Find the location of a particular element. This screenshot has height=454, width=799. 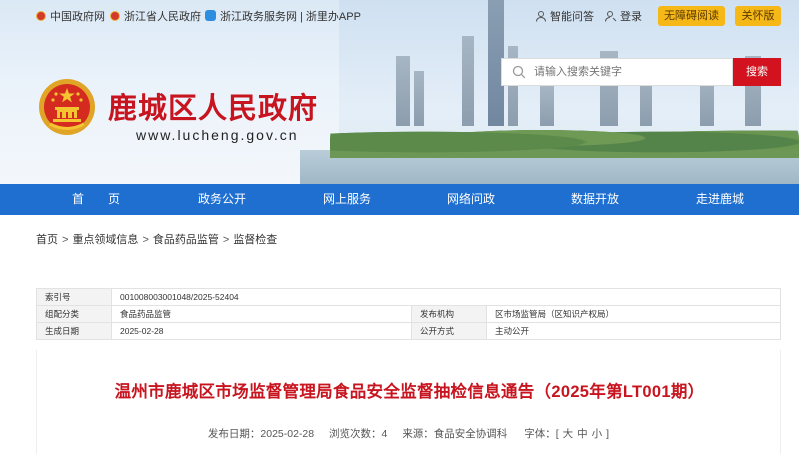

user-icon is located at coordinates (542, 17).